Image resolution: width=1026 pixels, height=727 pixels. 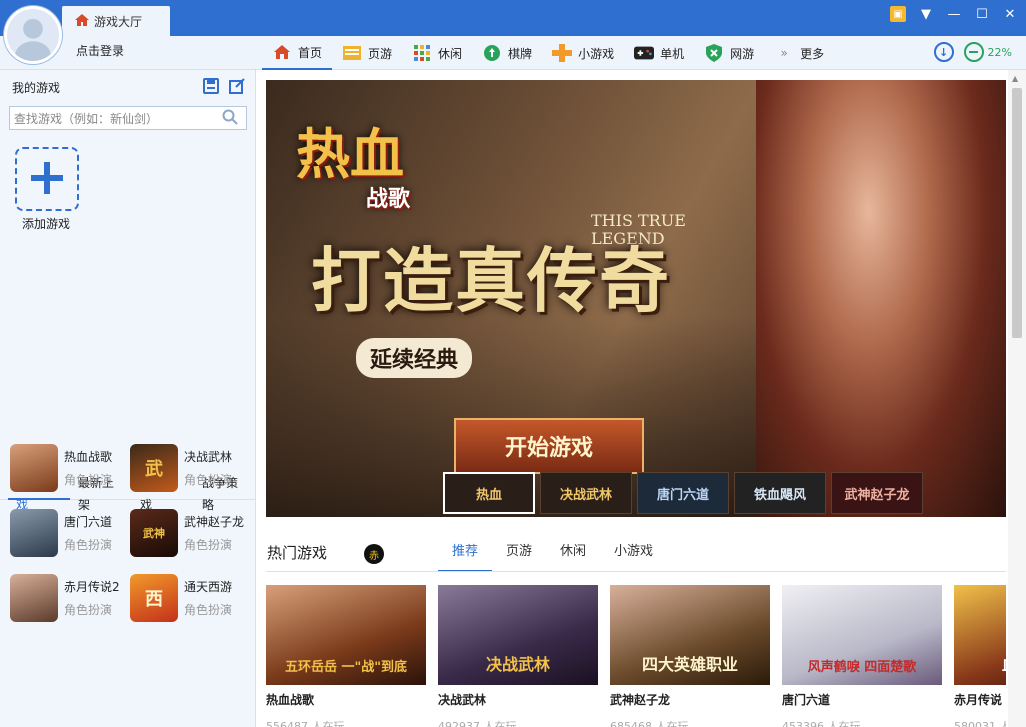 I want to click on game-name: 热血战歌, so click(x=88, y=457).